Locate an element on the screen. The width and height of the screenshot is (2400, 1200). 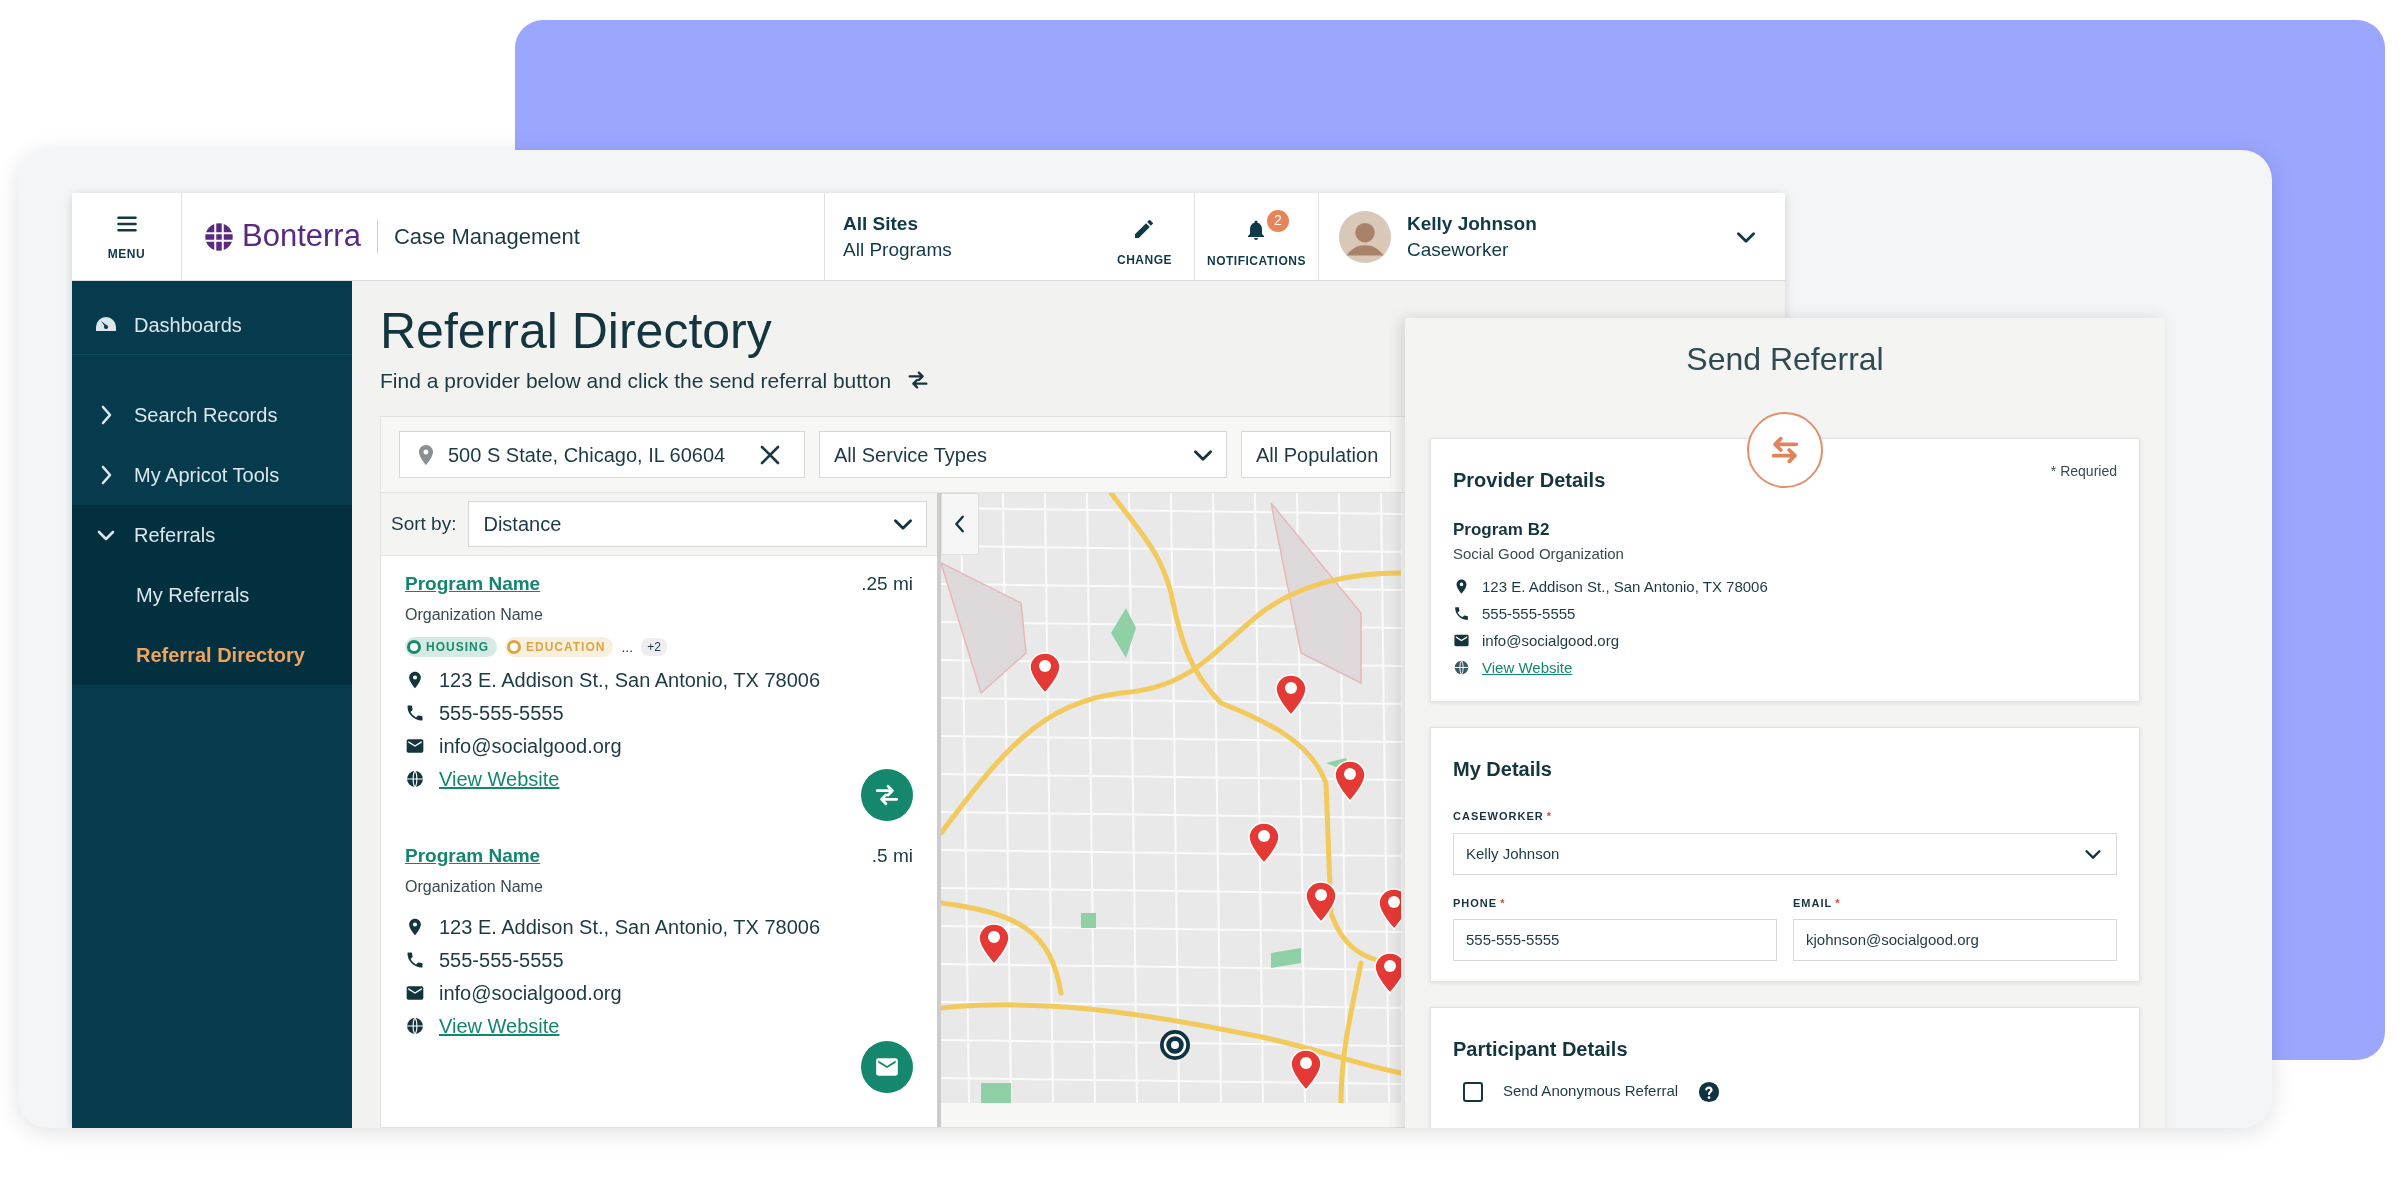
help-icon is located at coordinates (1709, 1091).